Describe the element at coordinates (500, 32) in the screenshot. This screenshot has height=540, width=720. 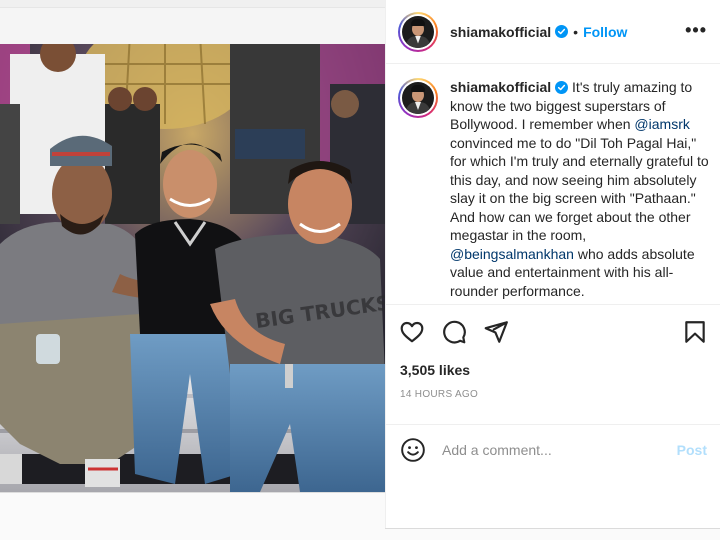
I see `post-username: shiamakofficial` at that location.